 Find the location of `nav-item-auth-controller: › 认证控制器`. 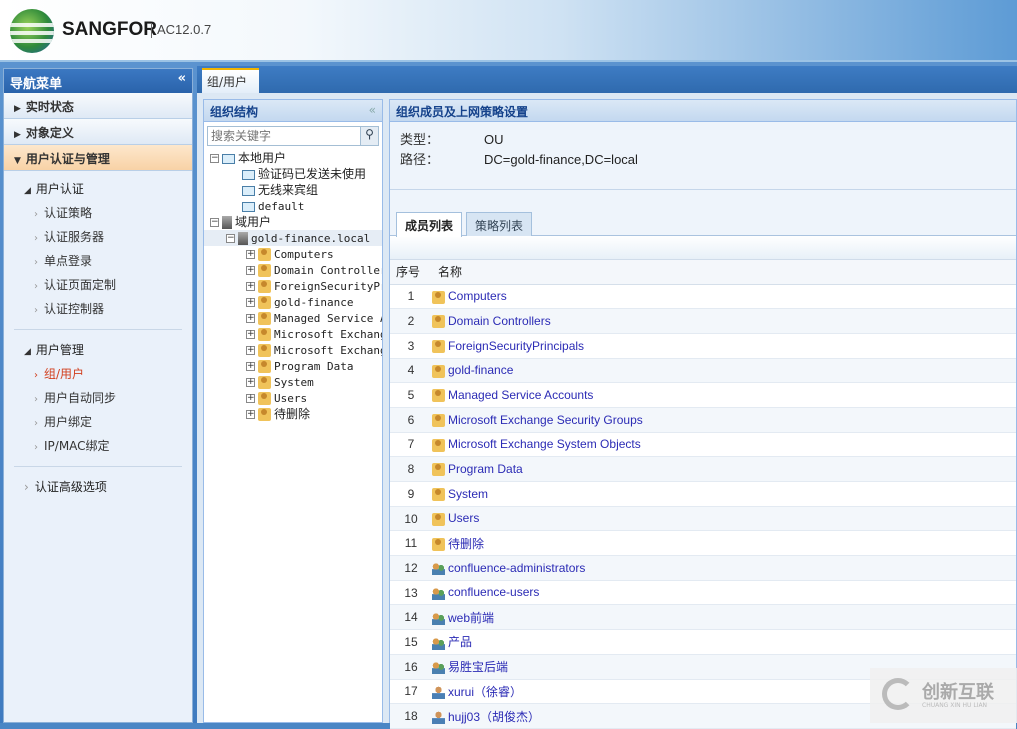

nav-item-auth-controller: › 认证控制器 is located at coordinates (98, 309).